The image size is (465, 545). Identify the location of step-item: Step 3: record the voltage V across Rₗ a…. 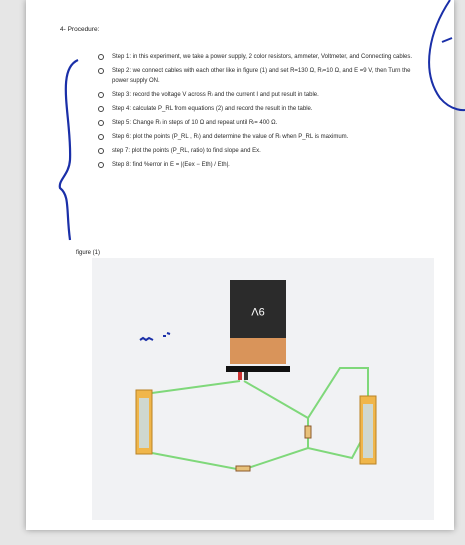
(257, 95).